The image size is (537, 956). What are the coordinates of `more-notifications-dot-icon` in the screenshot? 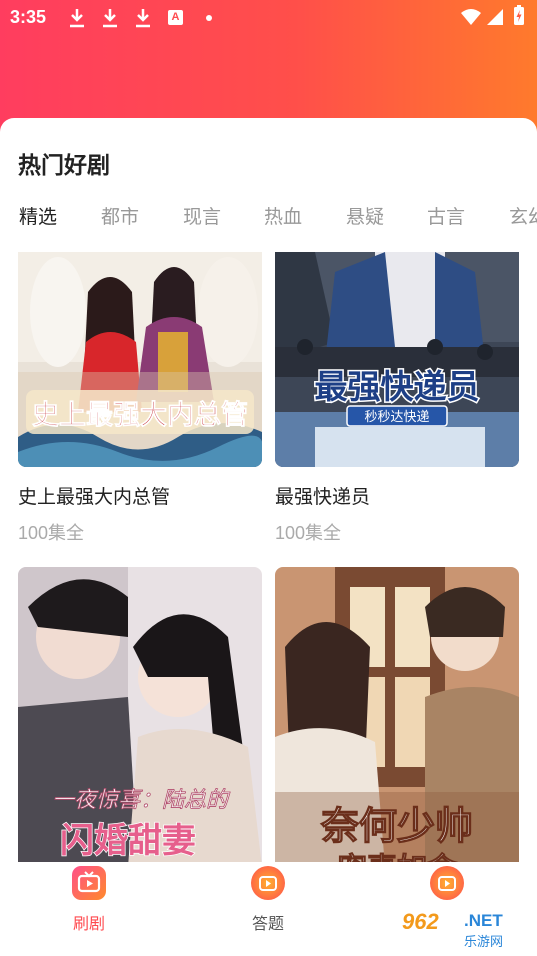 It's located at (209, 18).